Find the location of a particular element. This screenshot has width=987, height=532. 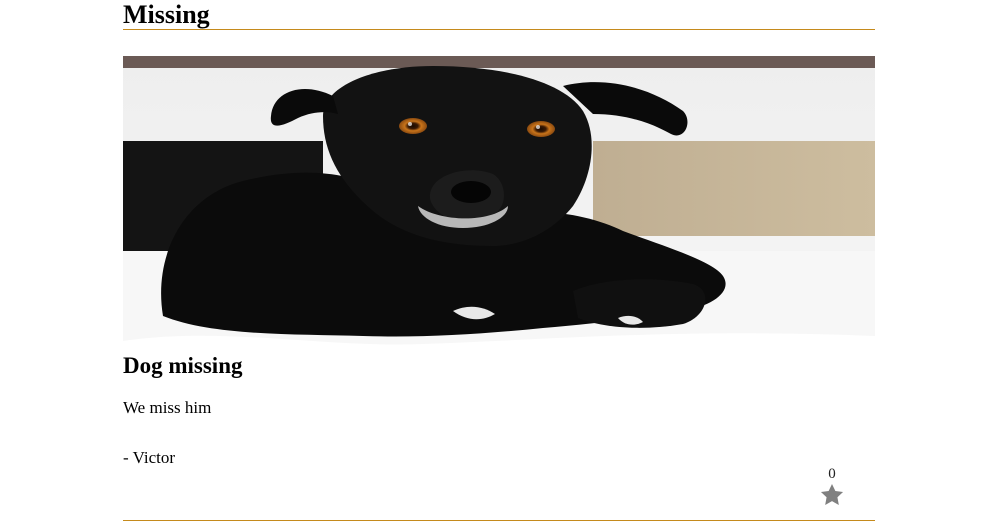

like-button: 0 is located at coordinates (832, 487).